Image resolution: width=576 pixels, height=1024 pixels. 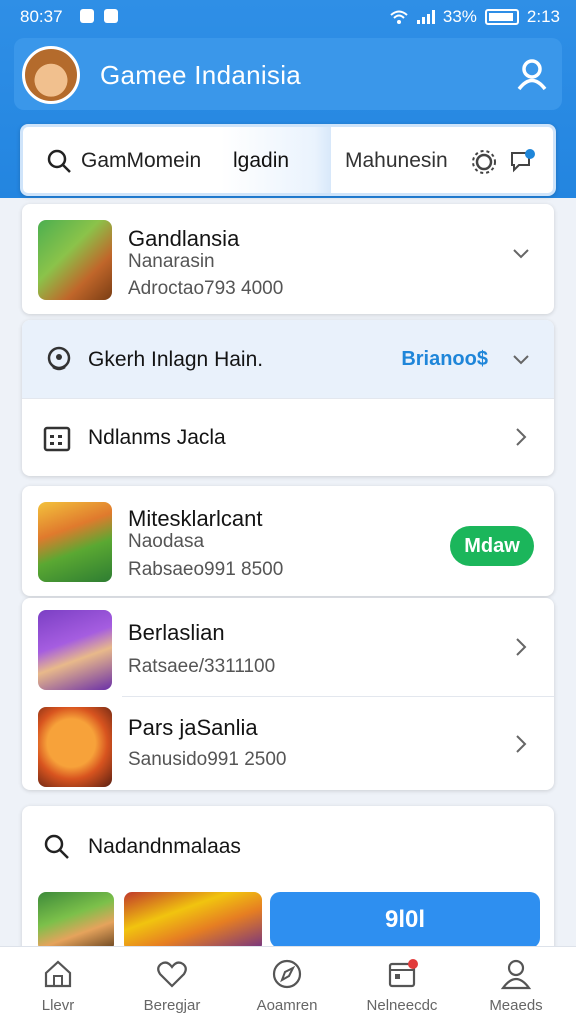 What do you see at coordinates (202, 666) in the screenshot?
I see `game-meta: Ratsaee/3311100` at bounding box center [202, 666].